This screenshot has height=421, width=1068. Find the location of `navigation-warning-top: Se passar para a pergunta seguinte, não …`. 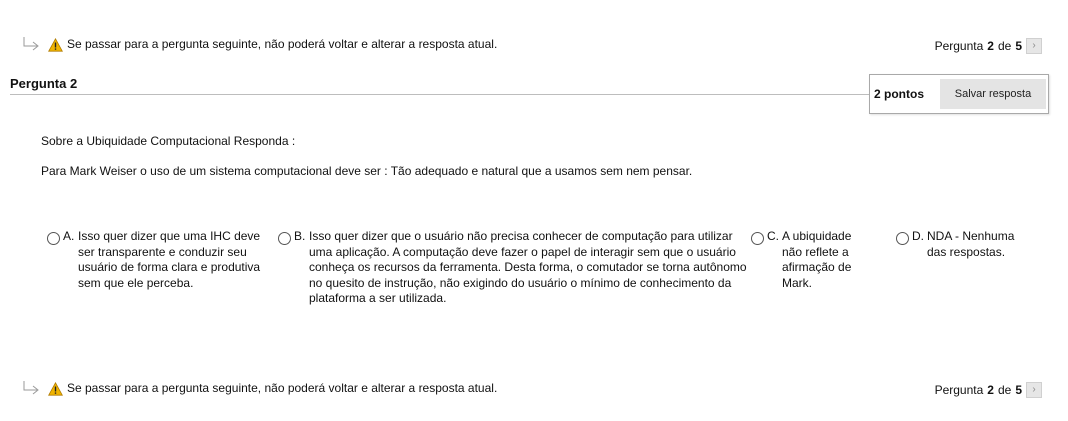

navigation-warning-top: Se passar para a pergunta seguinte, não … is located at coordinates (532, 46).